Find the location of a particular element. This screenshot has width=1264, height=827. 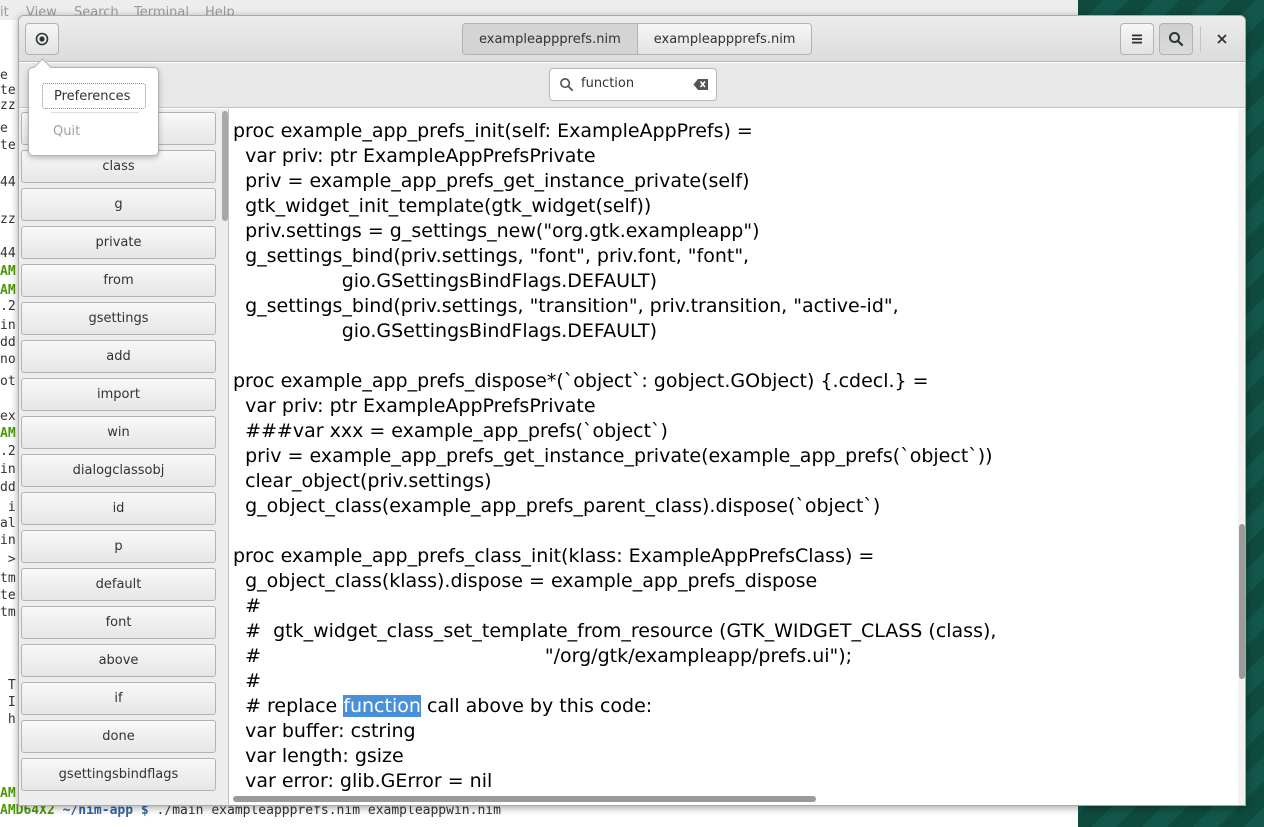

terminal-line: i is located at coordinates (8, 507).